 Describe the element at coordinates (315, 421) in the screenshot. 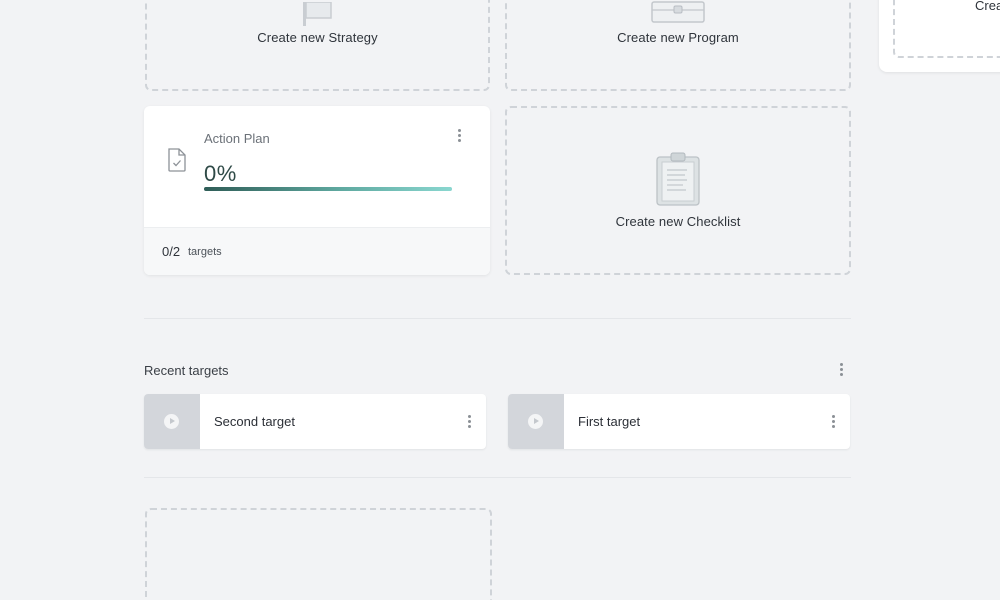

I see `target-card-second: Second target` at that location.